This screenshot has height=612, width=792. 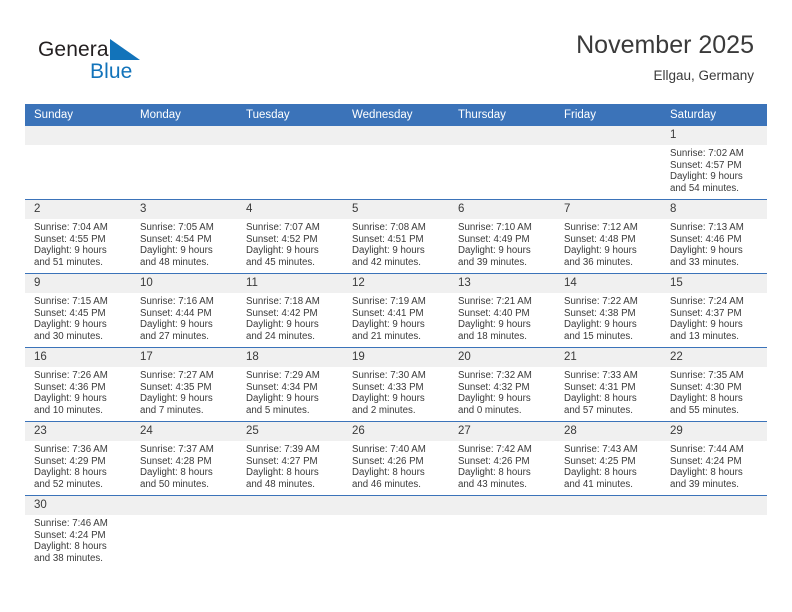 What do you see at coordinates (601, 301) in the screenshot?
I see `day-info-line: Sunrise: 7:22 AM` at bounding box center [601, 301].